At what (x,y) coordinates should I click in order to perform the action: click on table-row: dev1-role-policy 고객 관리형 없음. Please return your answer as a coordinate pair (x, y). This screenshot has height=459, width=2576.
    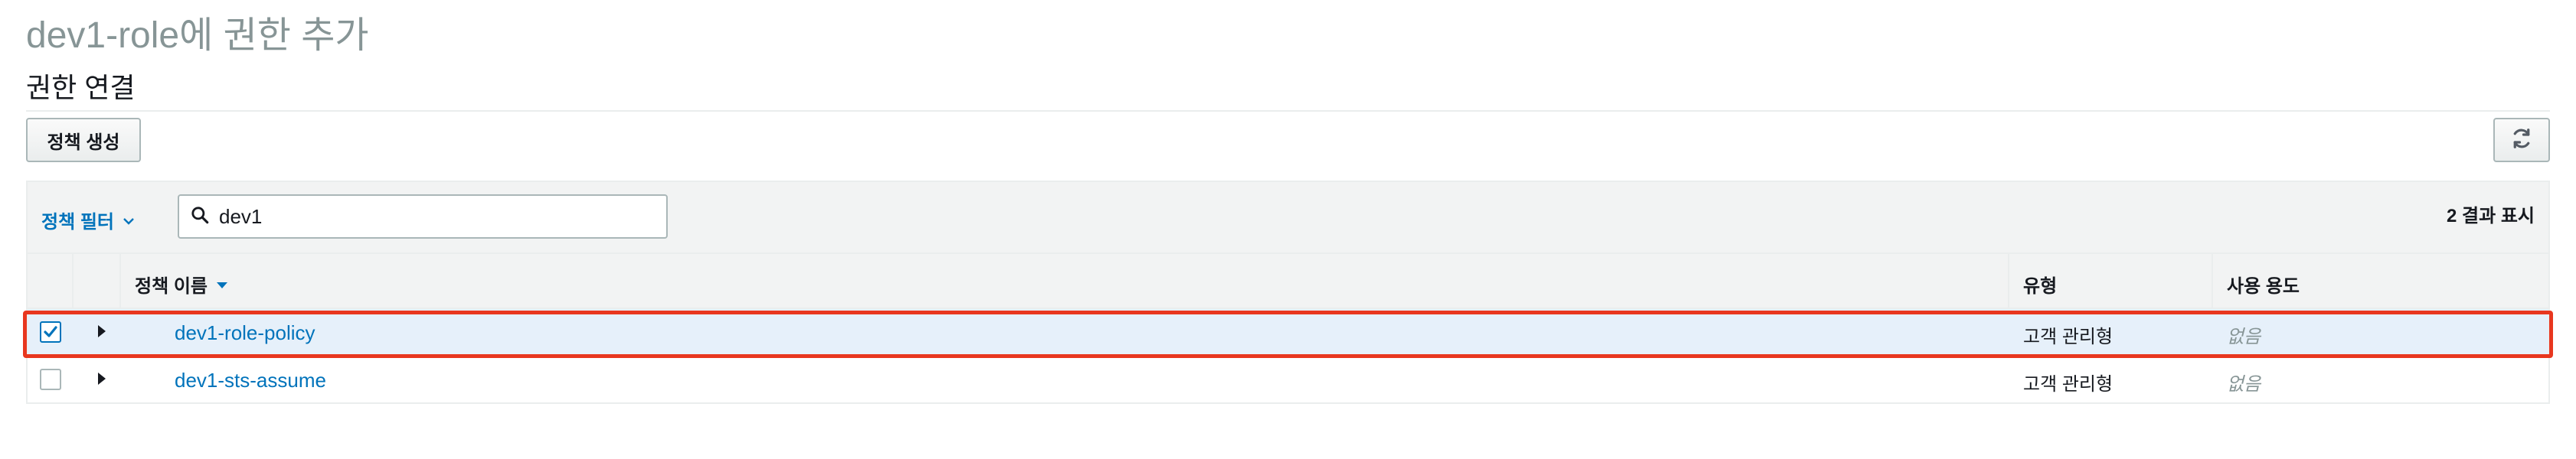
    Looking at the image, I should click on (1288, 332).